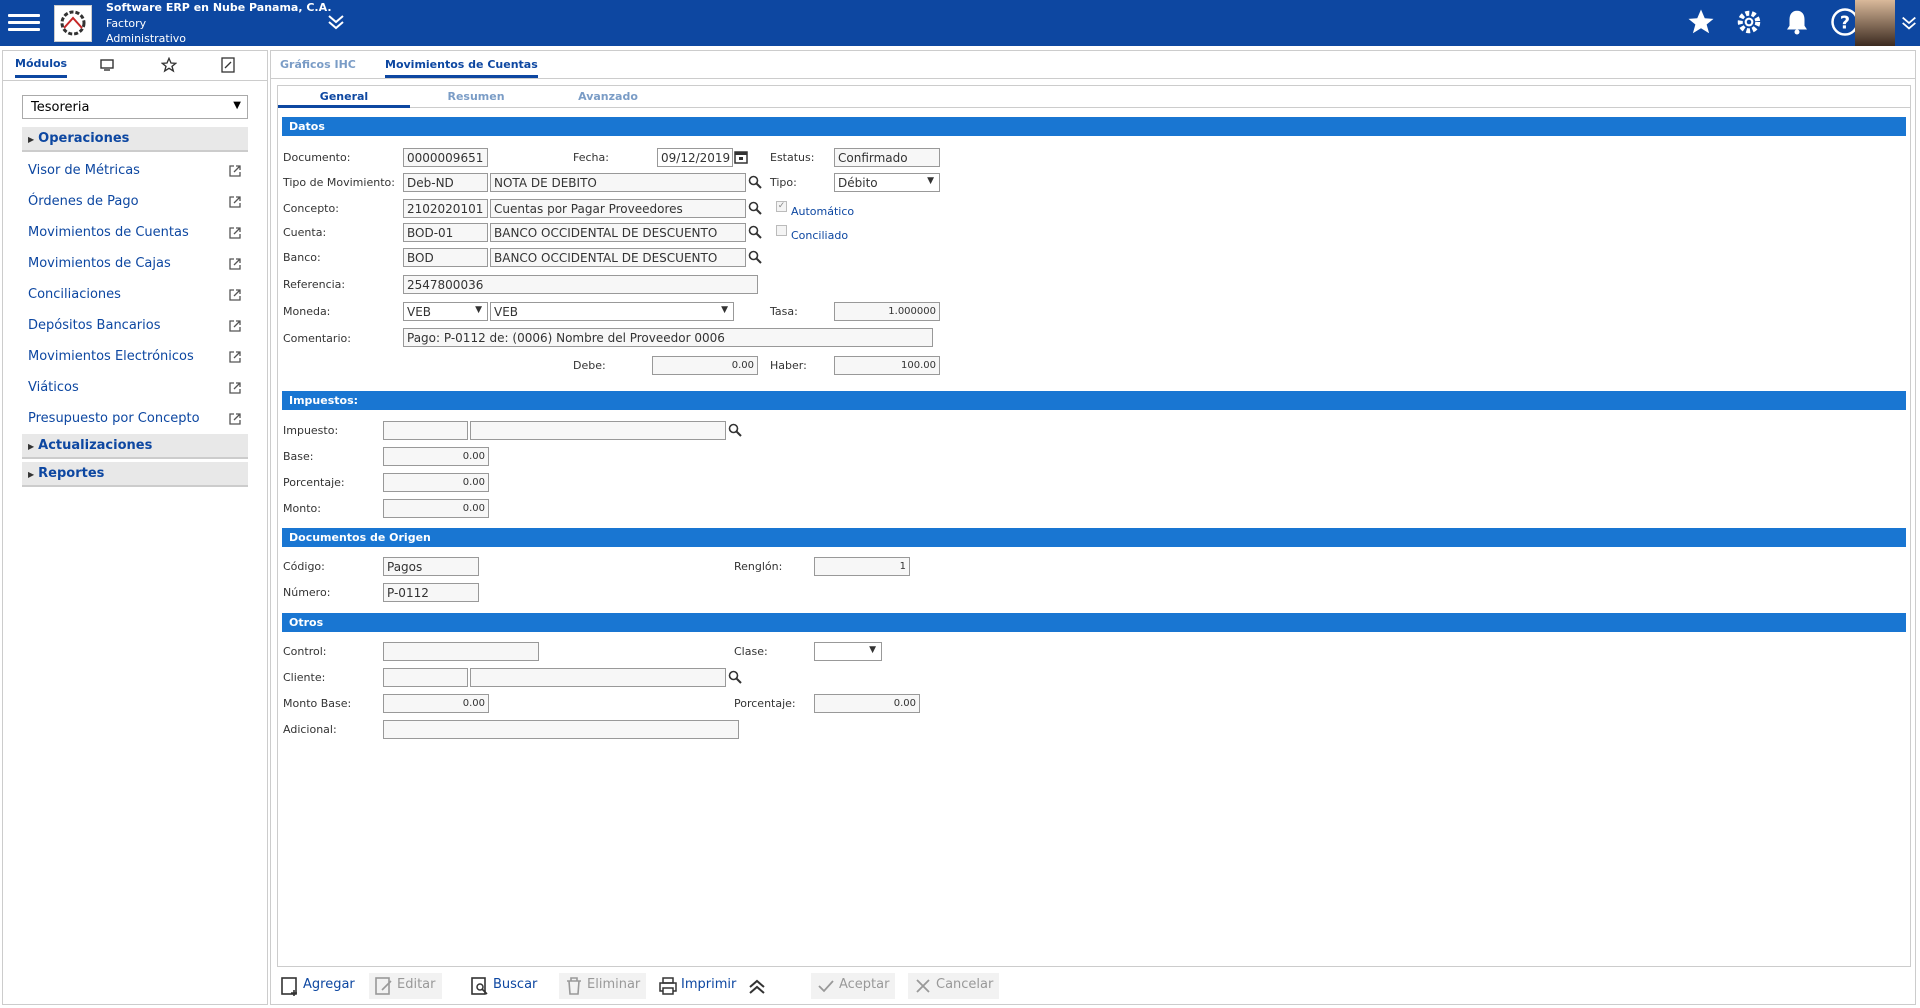 This screenshot has height=1008, width=1920. What do you see at coordinates (445, 157) in the screenshot?
I see `documento-field: 0000009651` at bounding box center [445, 157].